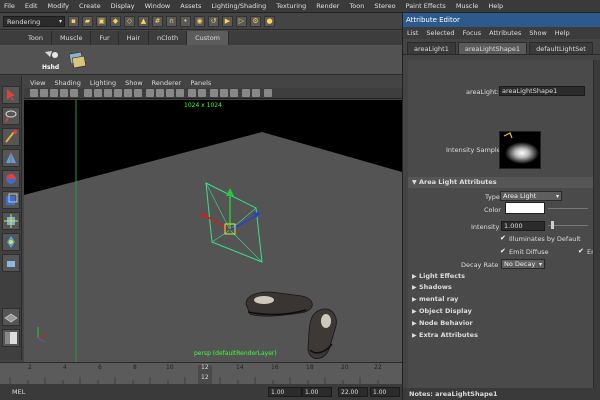 The height and width of the screenshot is (400, 600). I want to click on ae-tab-defaultlightset: defaultLightSet, so click(561, 48).